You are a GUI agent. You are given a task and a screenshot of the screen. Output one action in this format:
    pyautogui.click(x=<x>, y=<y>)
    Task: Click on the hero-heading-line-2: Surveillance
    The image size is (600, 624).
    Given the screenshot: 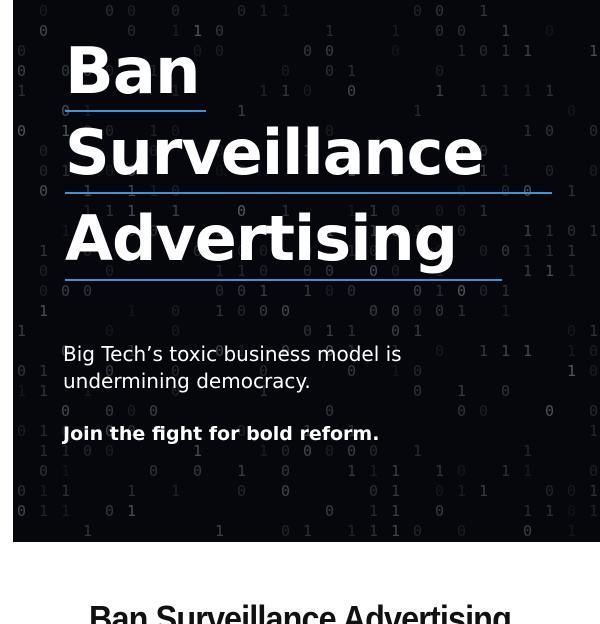 What is the action you would take?
    pyautogui.click(x=274, y=152)
    